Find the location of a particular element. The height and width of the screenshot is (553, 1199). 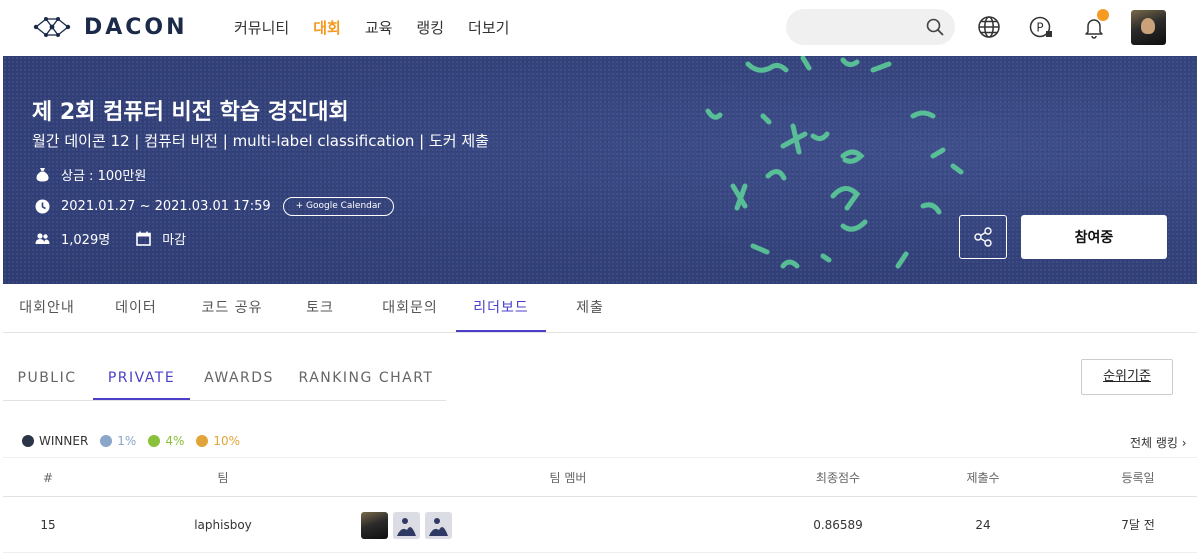

legend-winner: WINNER is located at coordinates (55, 441).